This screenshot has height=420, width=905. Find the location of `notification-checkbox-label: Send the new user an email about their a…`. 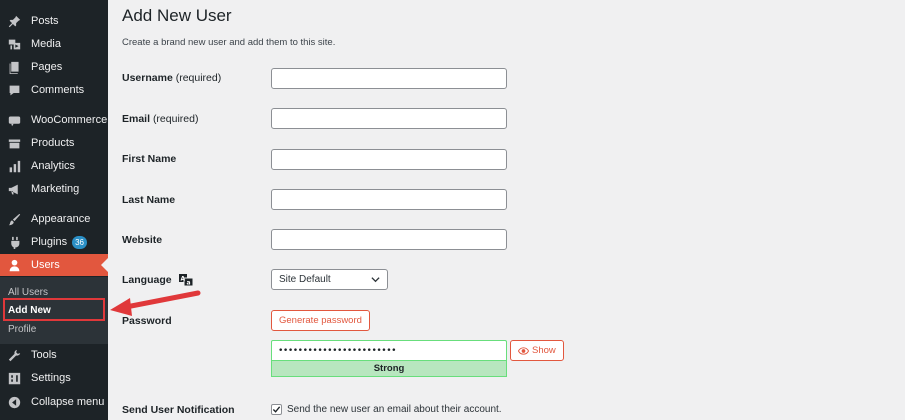

notification-checkbox-label: Send the new user an email about their a… is located at coordinates (394, 409).